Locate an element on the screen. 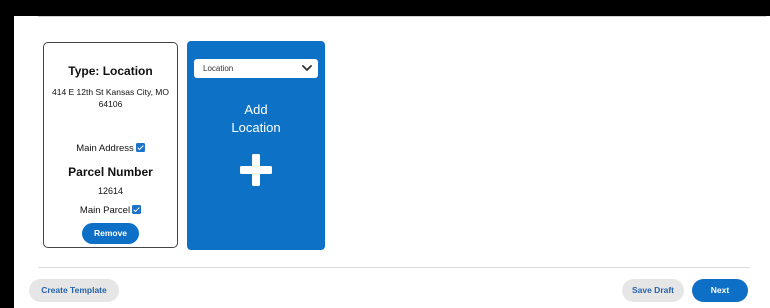 The image size is (770, 308). main-parcel-row: Main Parcel is located at coordinates (110, 210).